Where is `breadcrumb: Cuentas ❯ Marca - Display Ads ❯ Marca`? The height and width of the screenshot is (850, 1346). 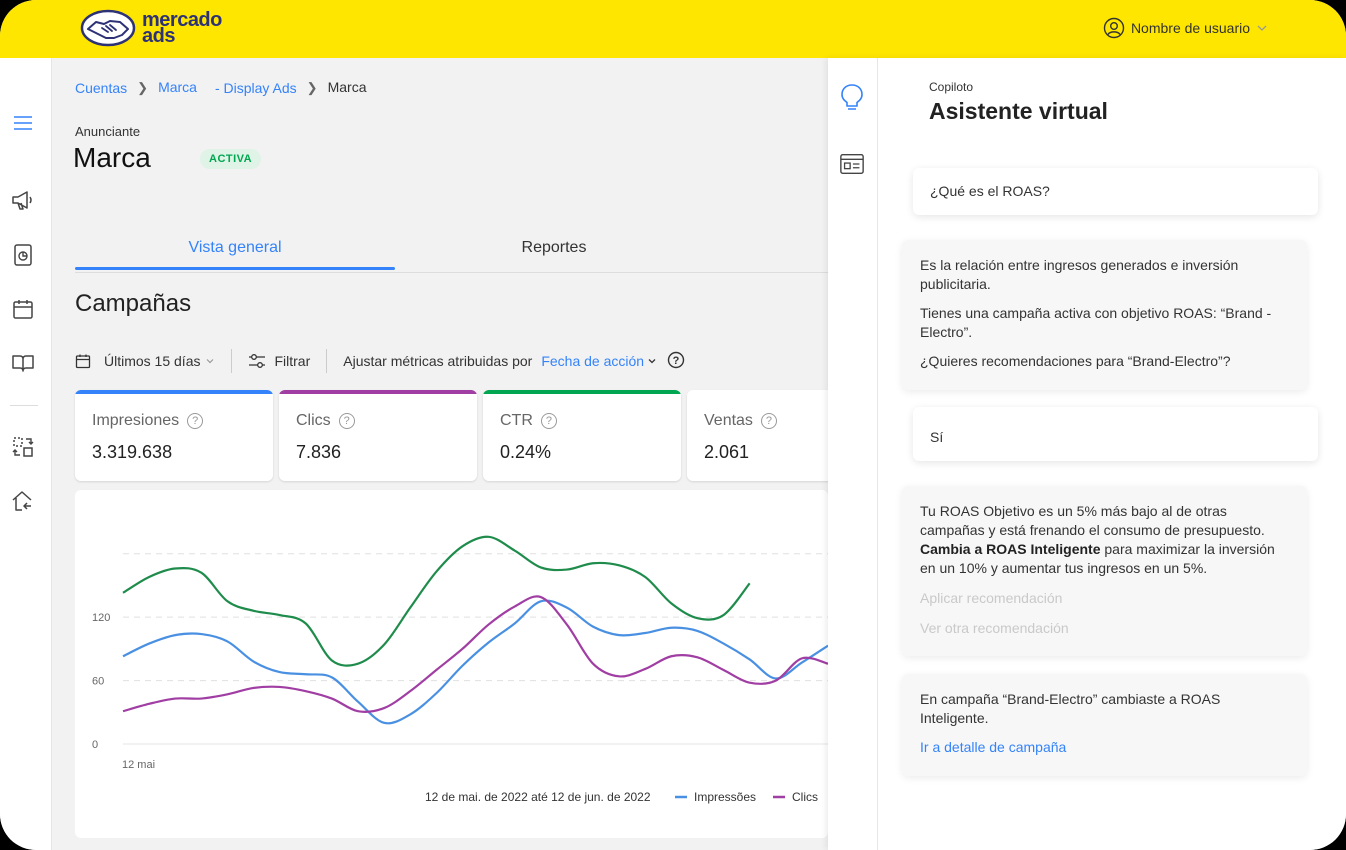
breadcrumb: Cuentas ❯ Marca - Display Ads ❯ Marca is located at coordinates (221, 87).